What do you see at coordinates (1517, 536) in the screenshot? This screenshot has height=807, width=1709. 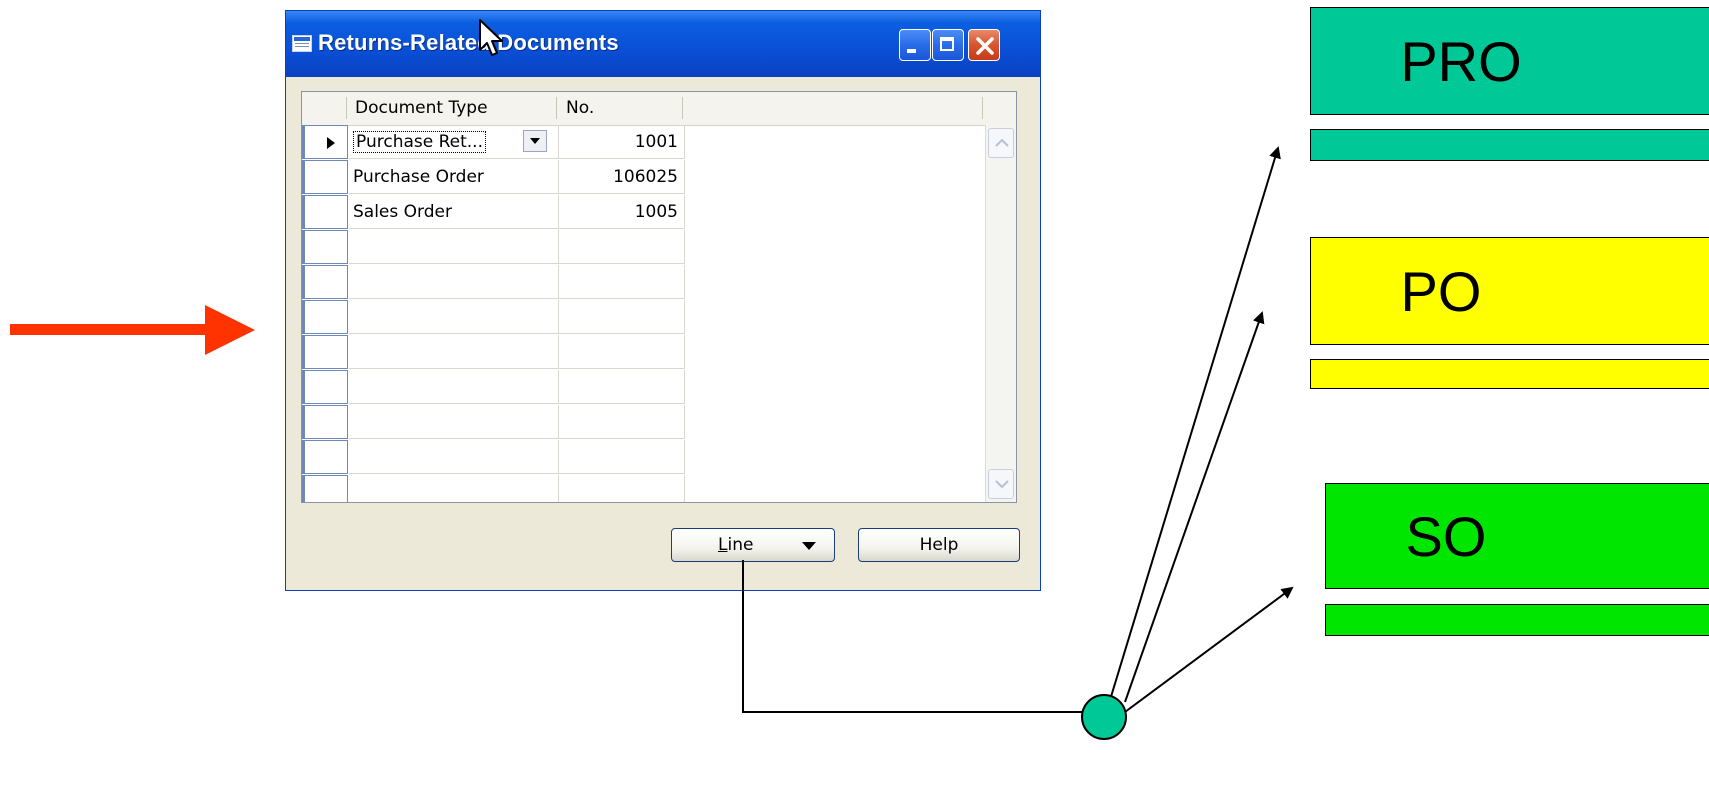 I see `so-box: SO` at bounding box center [1517, 536].